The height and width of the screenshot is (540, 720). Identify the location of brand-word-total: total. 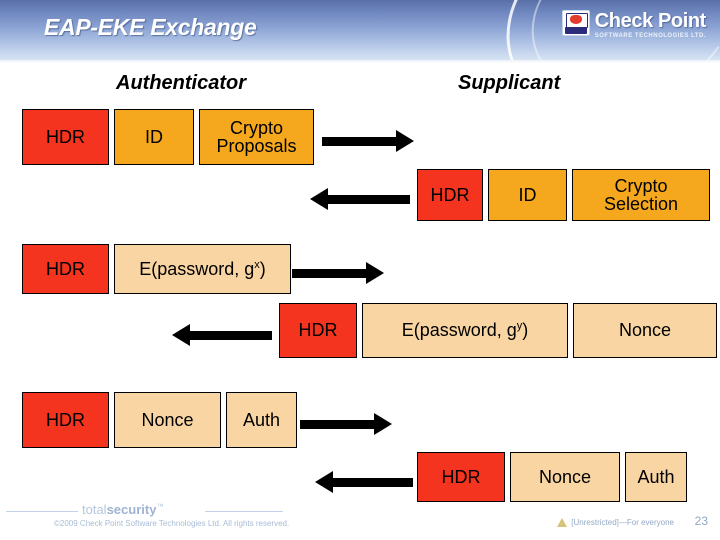
(94, 509).